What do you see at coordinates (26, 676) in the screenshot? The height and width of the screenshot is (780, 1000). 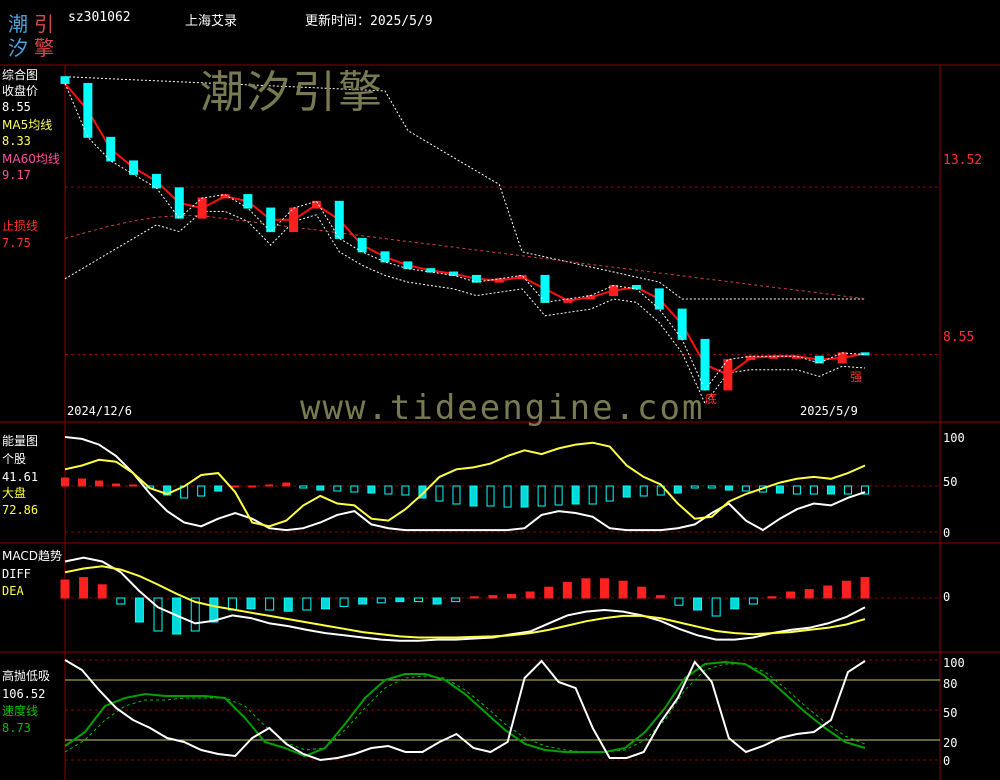 I see `kdj-title: 高抛低吸` at bounding box center [26, 676].